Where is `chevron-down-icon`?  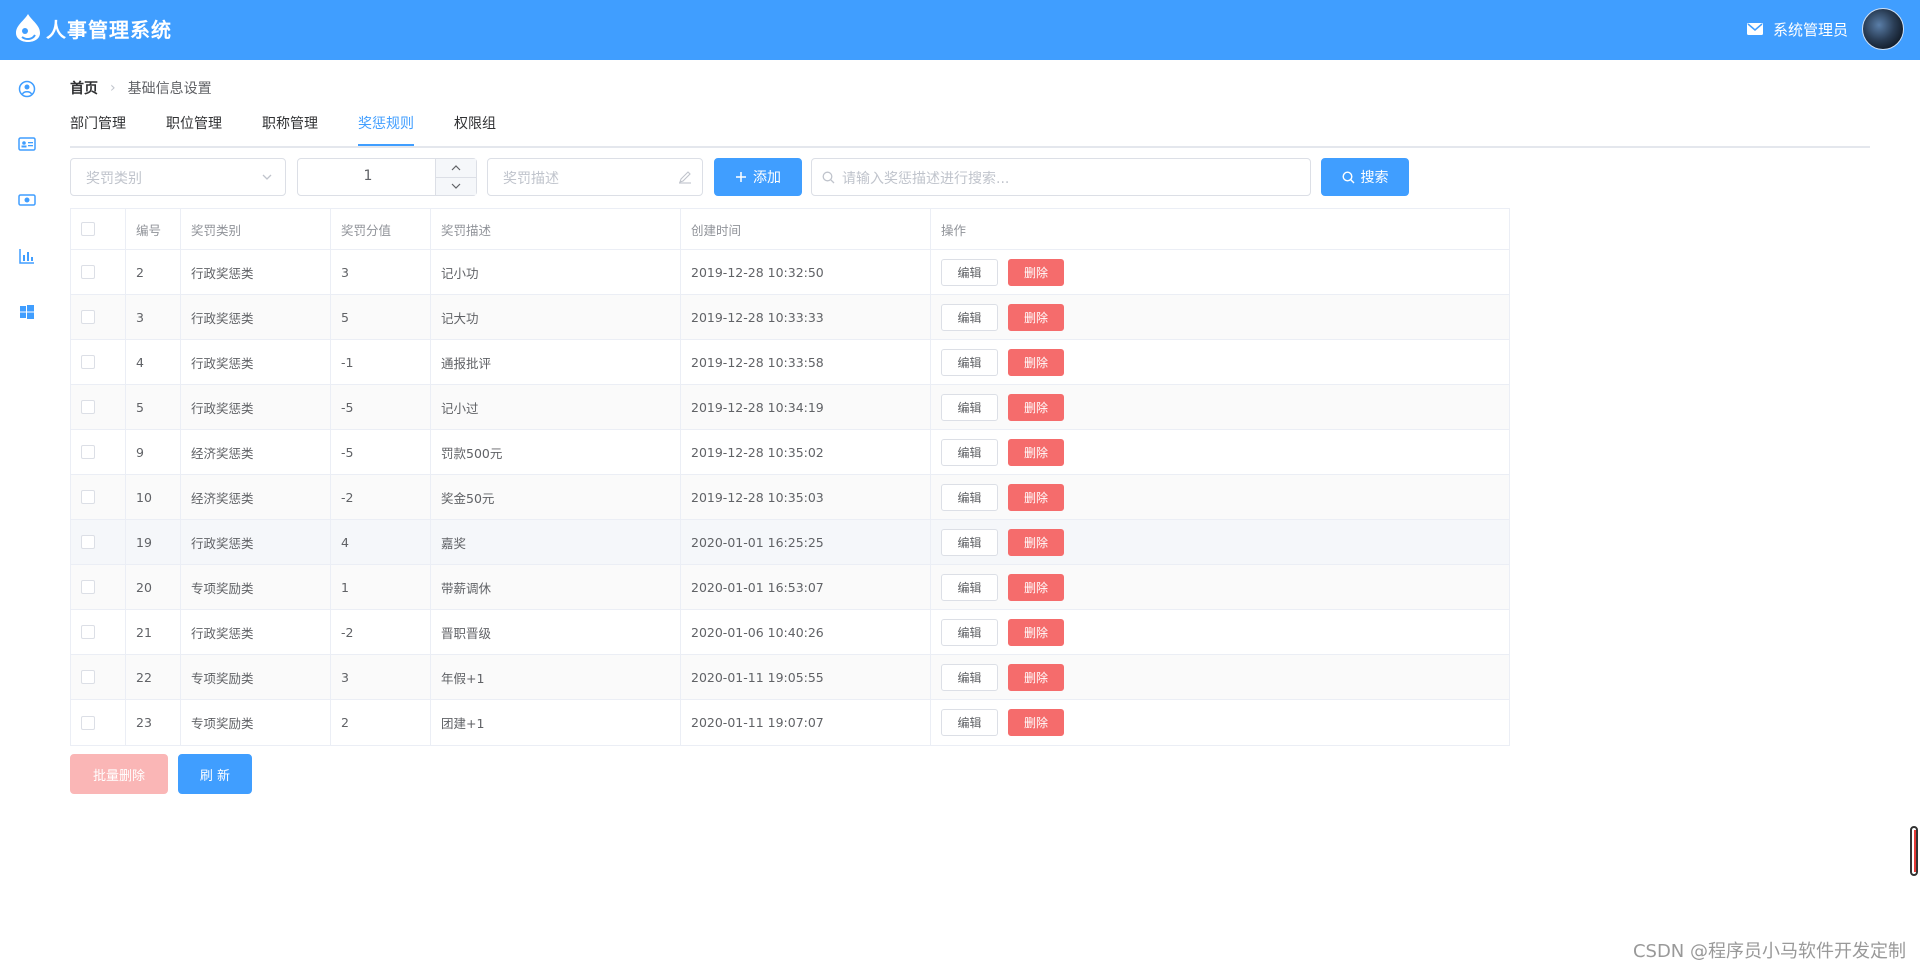 chevron-down-icon is located at coordinates (456, 186).